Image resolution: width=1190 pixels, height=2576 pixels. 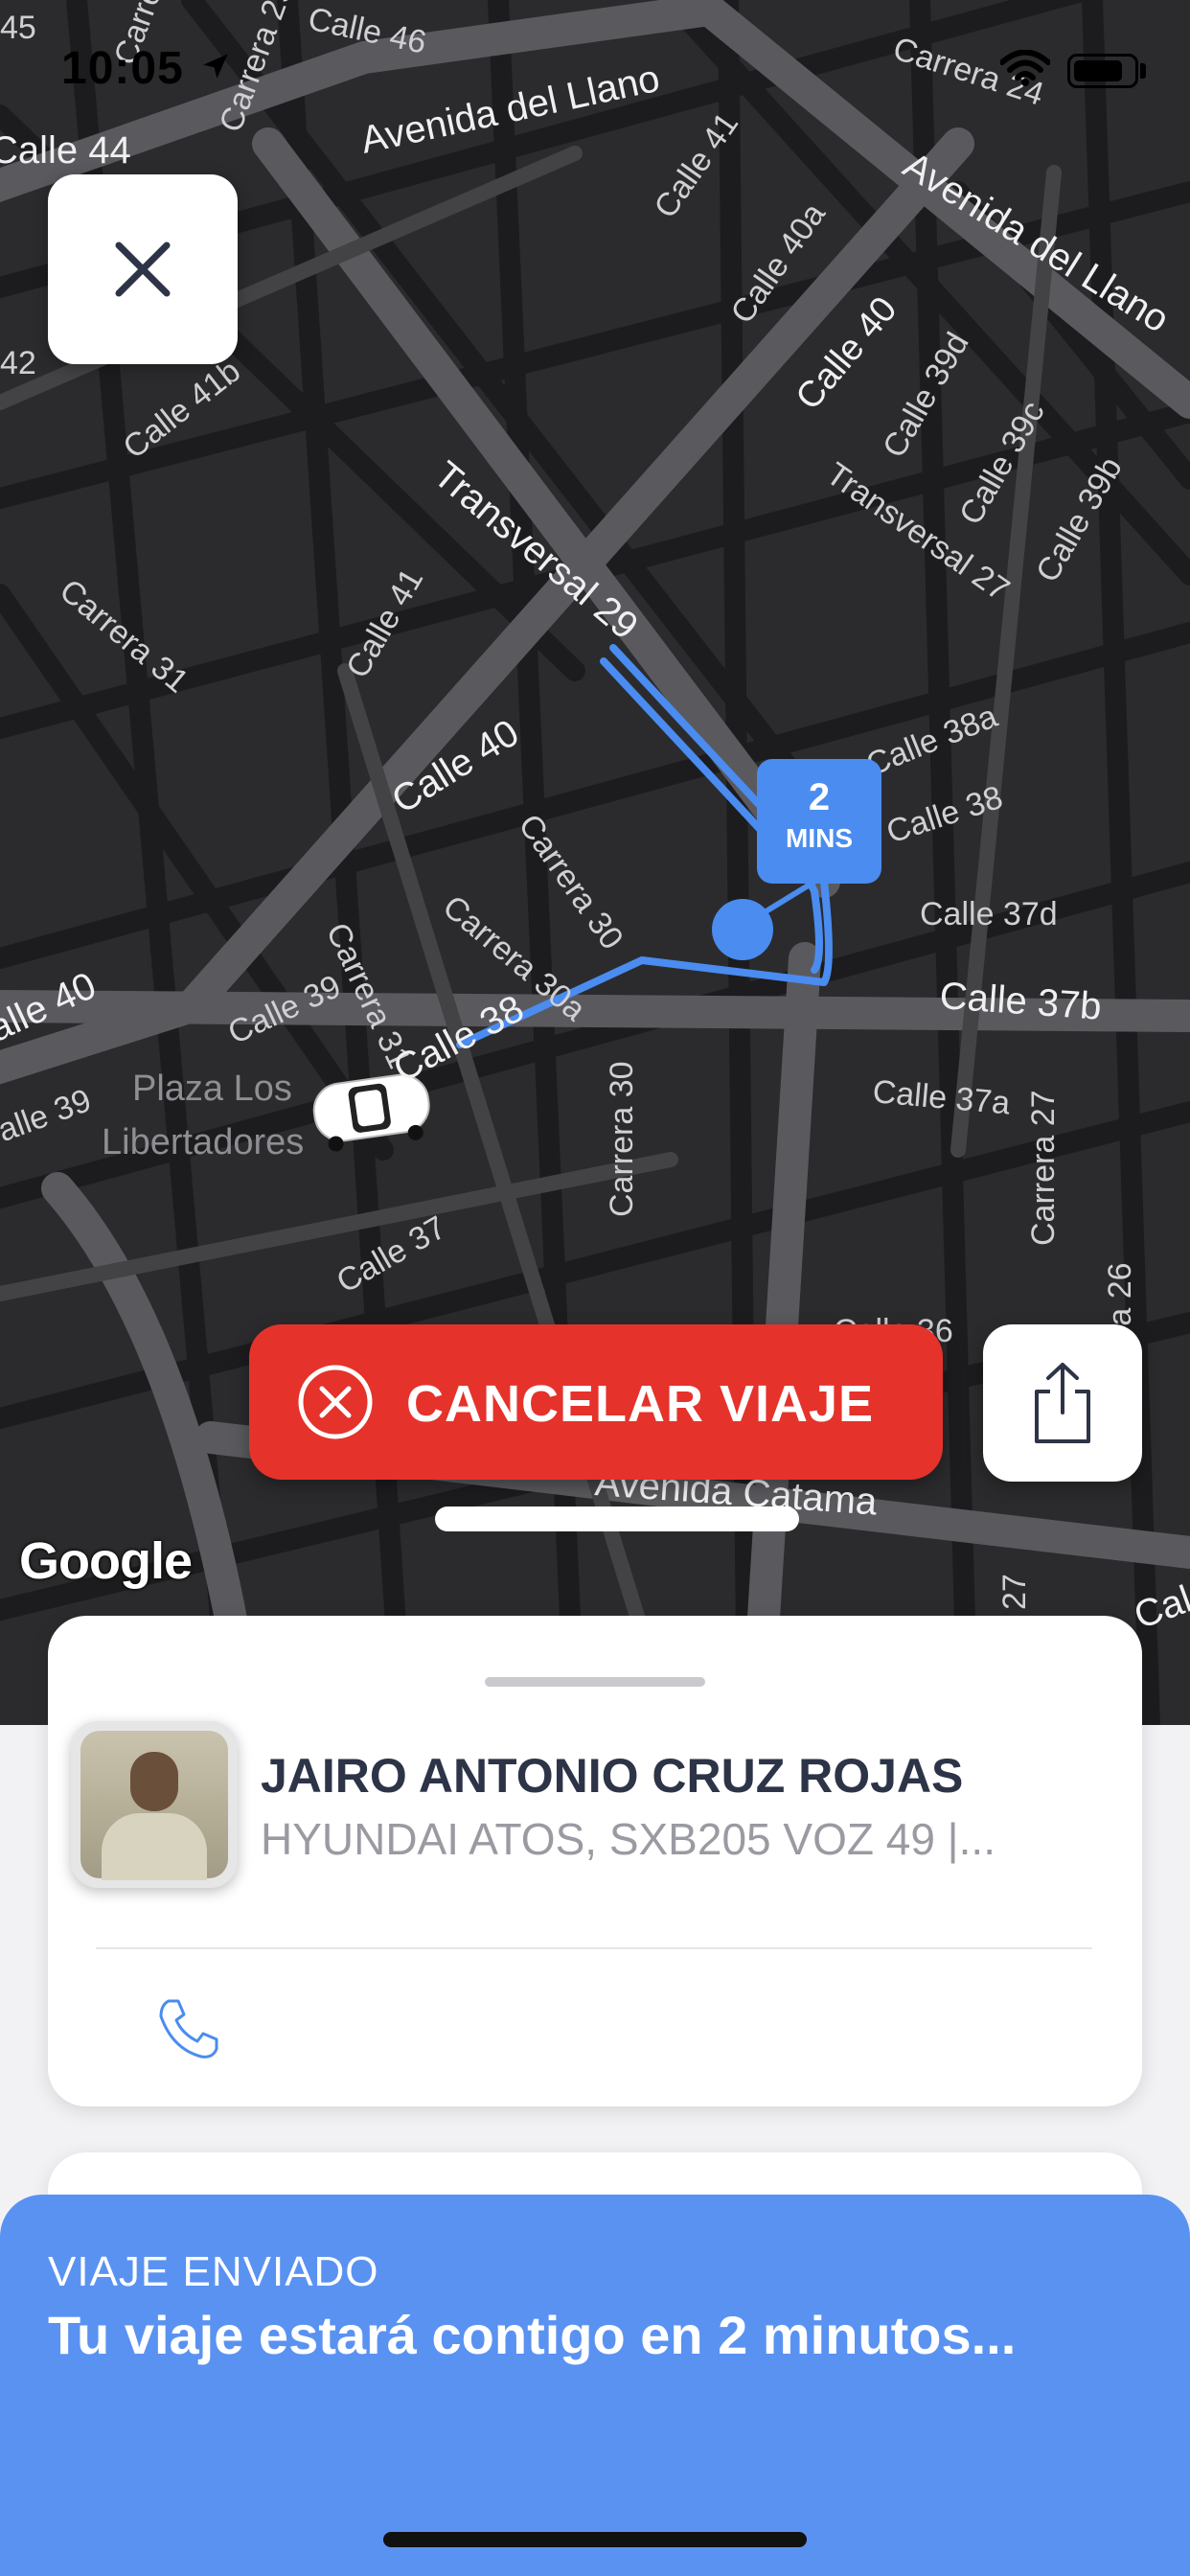 What do you see at coordinates (18, 363) in the screenshot?
I see `street-label: 42` at bounding box center [18, 363].